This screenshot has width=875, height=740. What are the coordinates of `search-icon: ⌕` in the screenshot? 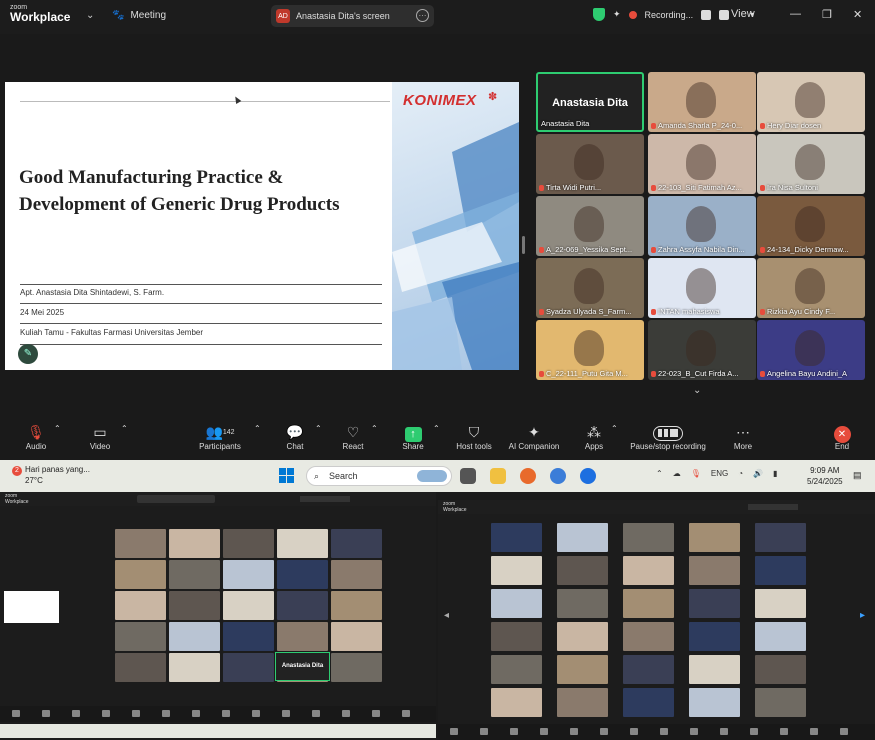 It's located at (317, 476).